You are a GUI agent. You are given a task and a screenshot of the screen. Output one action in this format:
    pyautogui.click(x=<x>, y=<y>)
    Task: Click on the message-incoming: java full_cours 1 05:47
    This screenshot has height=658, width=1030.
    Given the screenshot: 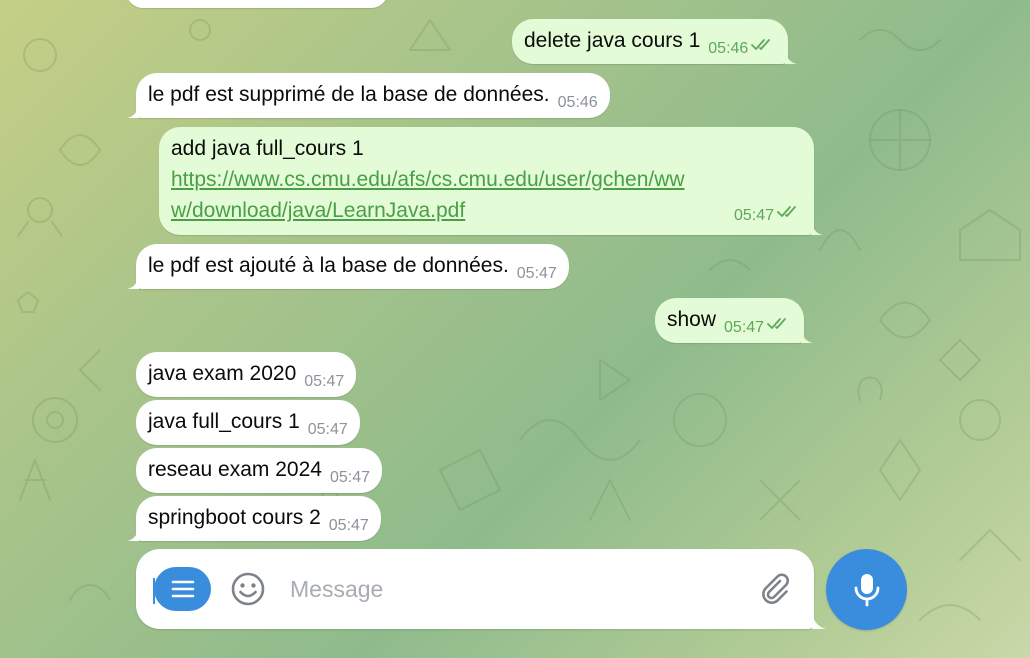 What is the action you would take?
    pyautogui.click(x=248, y=422)
    